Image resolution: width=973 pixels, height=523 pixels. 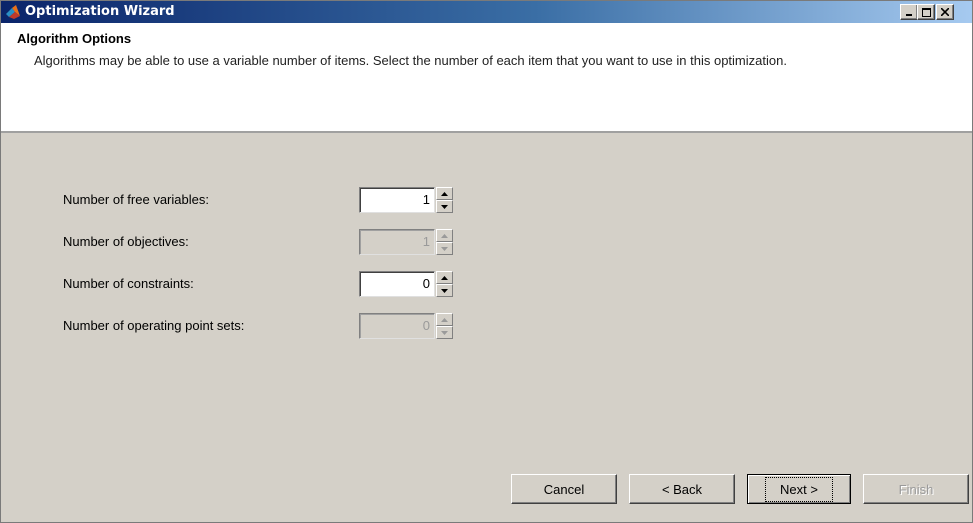 What do you see at coordinates (397, 326) in the screenshot?
I see `operating-point-sets-field: 0` at bounding box center [397, 326].